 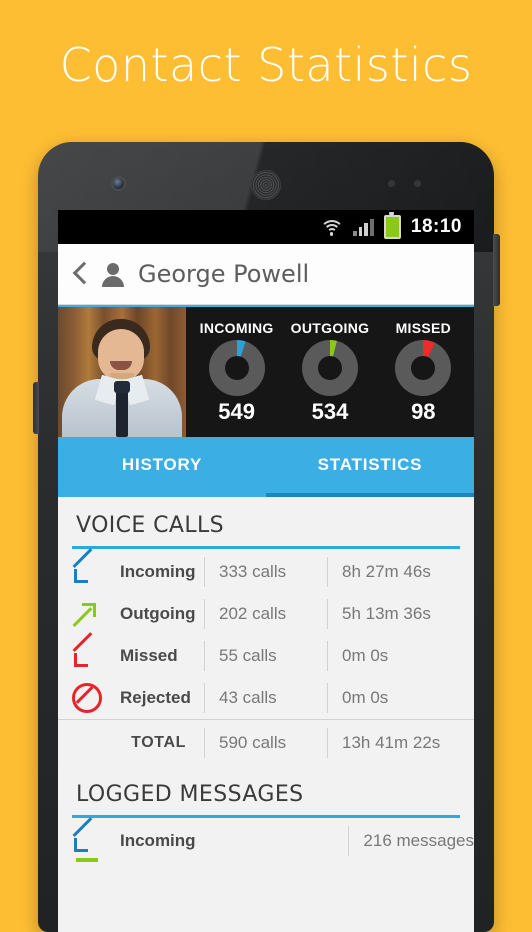 I want to click on earpiece-speaker-icon, so click(x=266, y=185).